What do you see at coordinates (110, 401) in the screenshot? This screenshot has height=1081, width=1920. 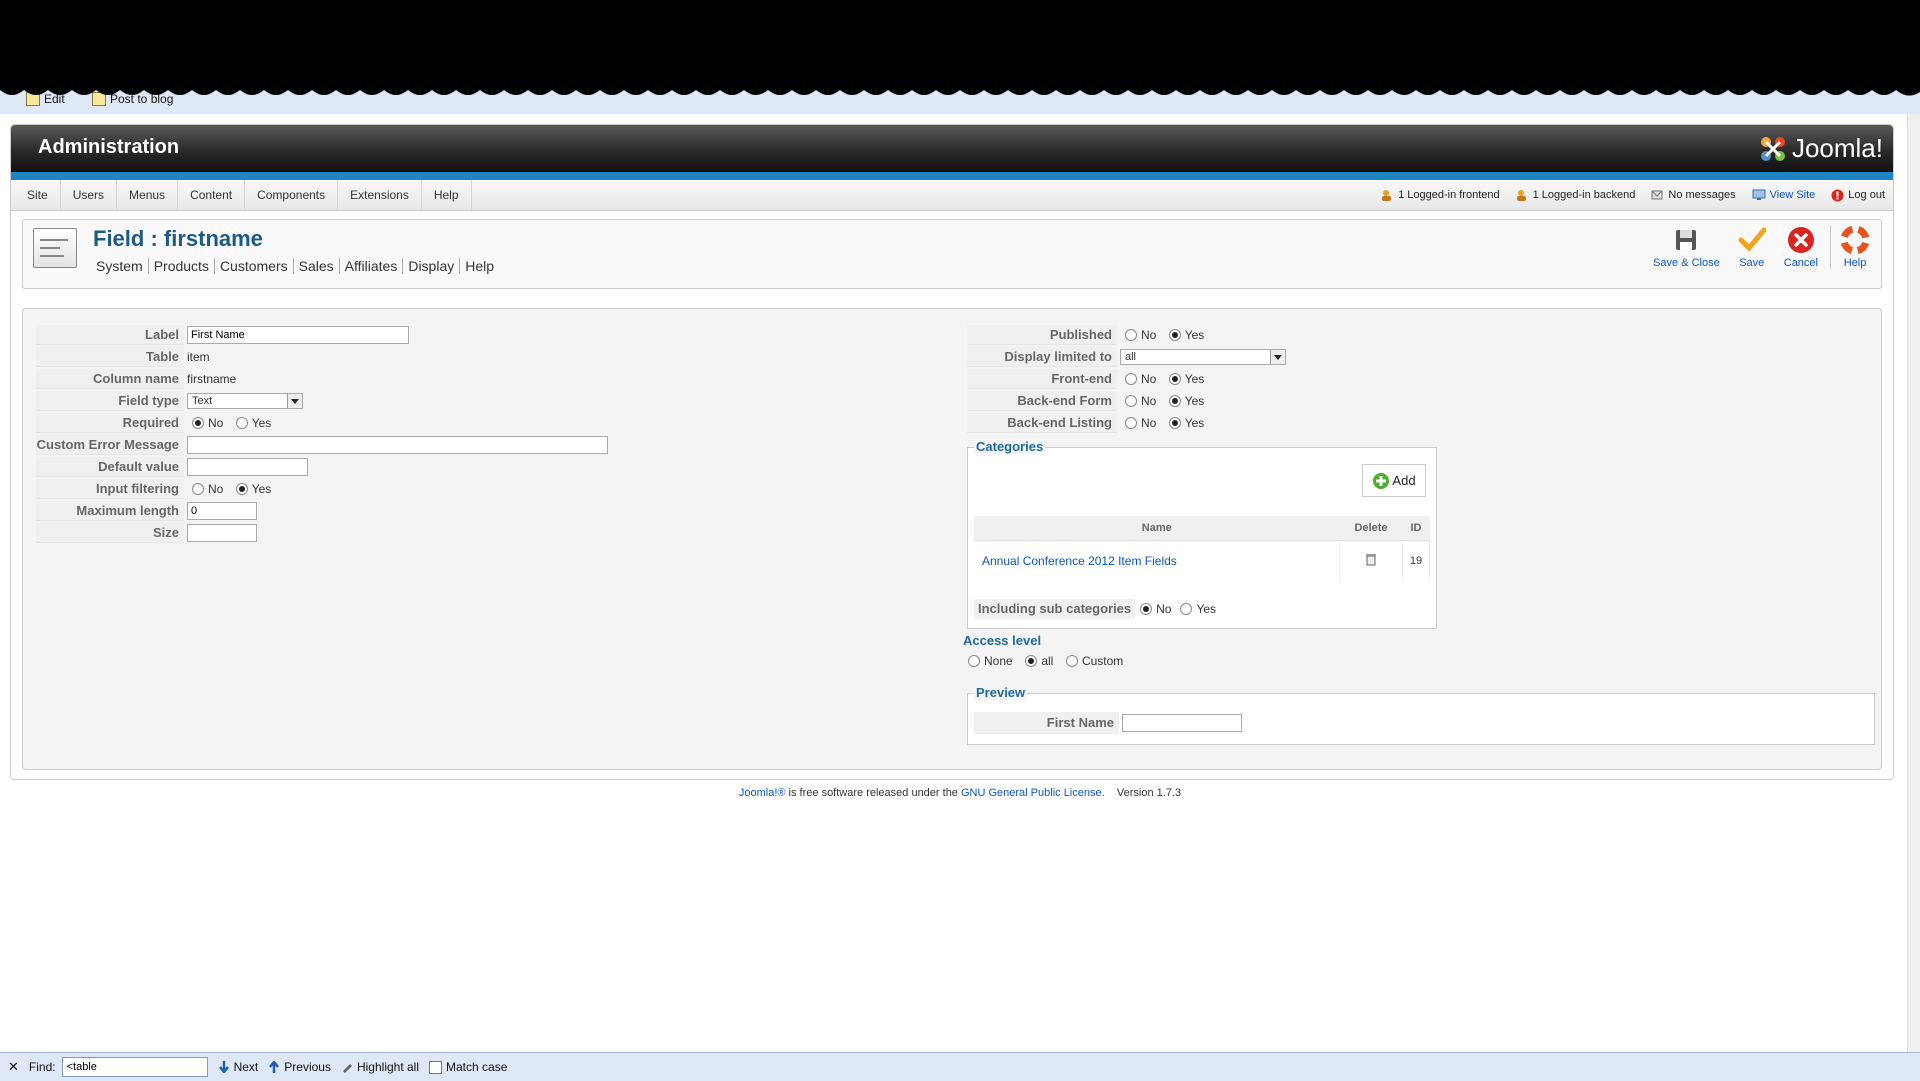 I see `field-type-key: Field type` at bounding box center [110, 401].